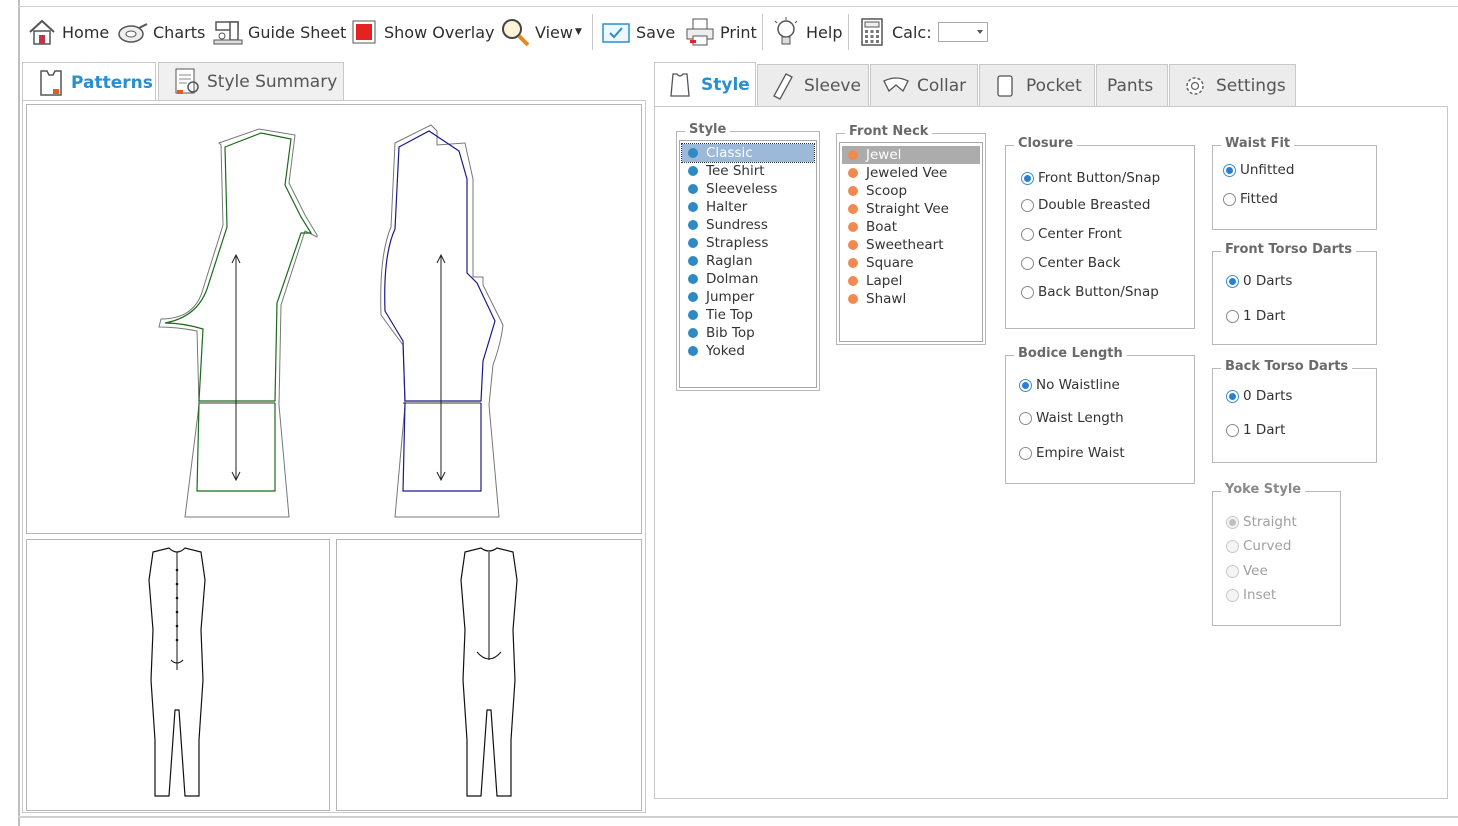  What do you see at coordinates (1259, 396) in the screenshot?
I see `back-darts-radio-0: 0 Darts` at bounding box center [1259, 396].